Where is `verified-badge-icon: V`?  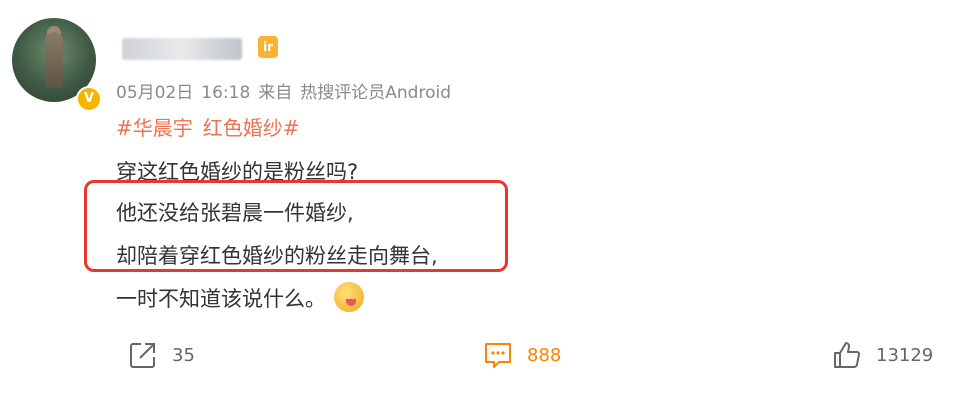 verified-badge-icon: V is located at coordinates (89, 99).